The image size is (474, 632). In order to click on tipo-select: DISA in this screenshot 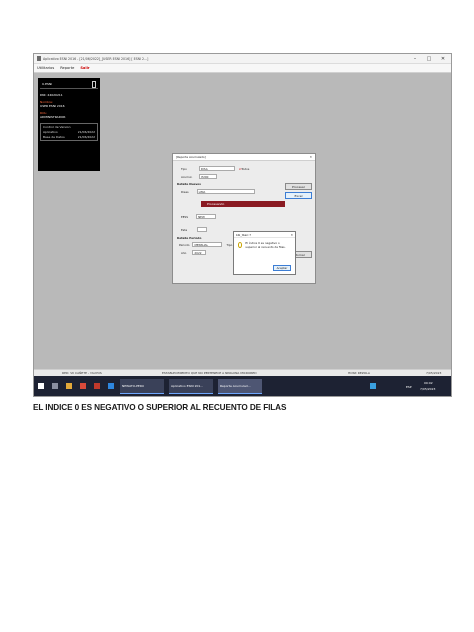, I will do `click(216, 168)`.